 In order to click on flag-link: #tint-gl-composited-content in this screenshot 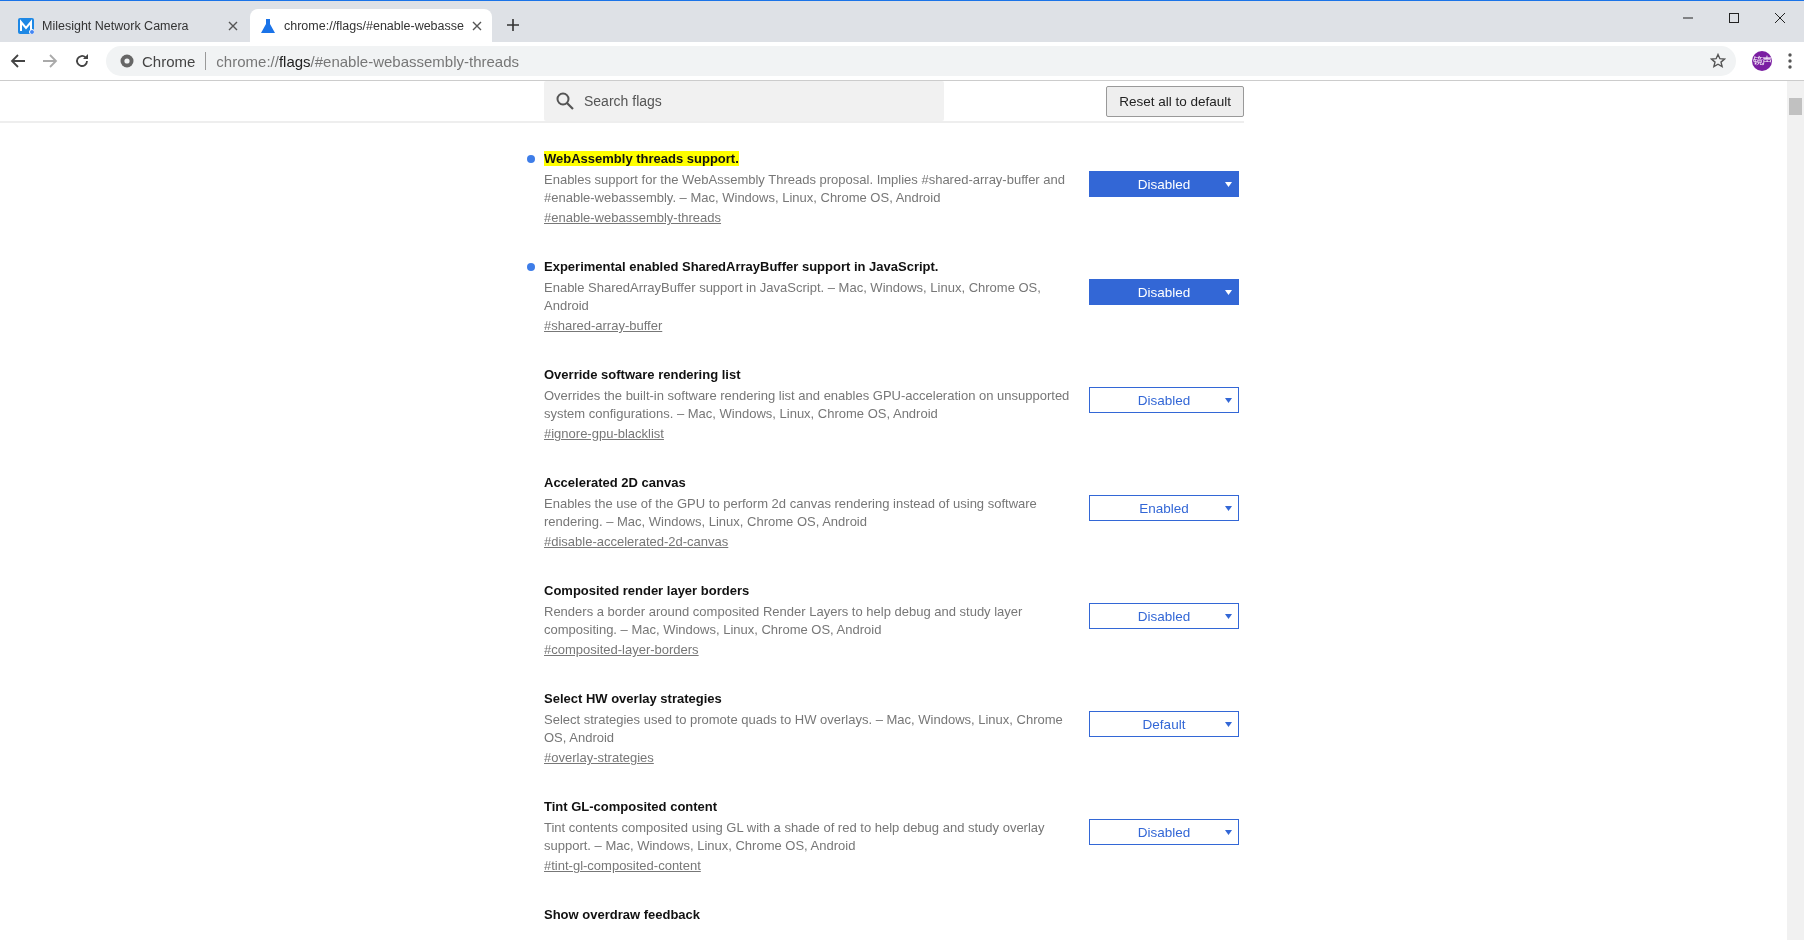, I will do `click(622, 866)`.